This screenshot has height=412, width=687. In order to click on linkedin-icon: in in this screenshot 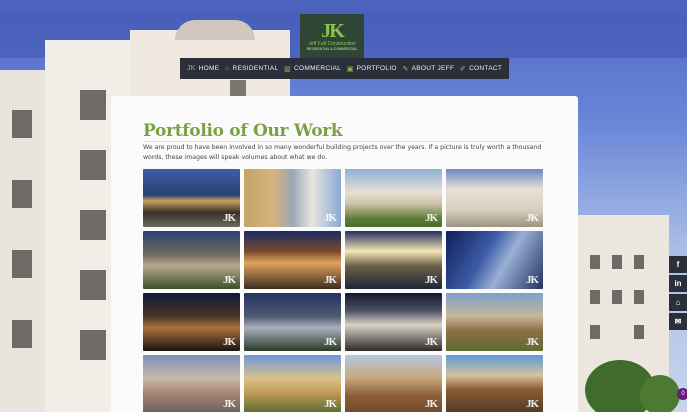, I will do `click(678, 283)`.